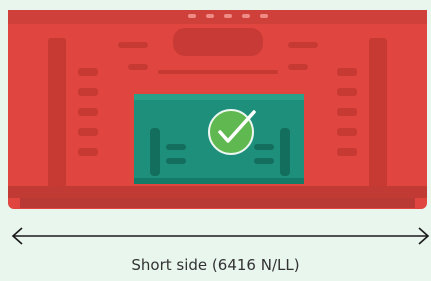 The height and width of the screenshot is (281, 431). Describe the element at coordinates (232, 132) in the screenshot. I see `checkmark-circle-icon` at that location.